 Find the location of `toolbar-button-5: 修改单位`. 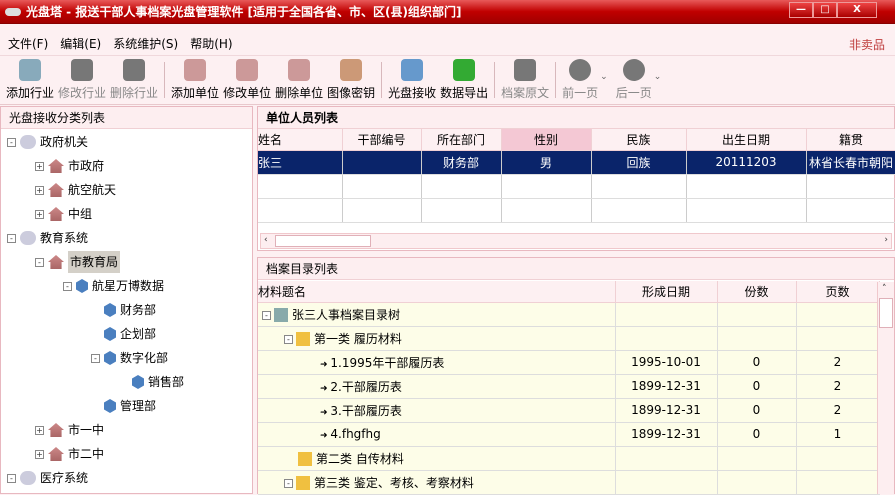

toolbar-button-5: 修改单位 is located at coordinates (247, 81).